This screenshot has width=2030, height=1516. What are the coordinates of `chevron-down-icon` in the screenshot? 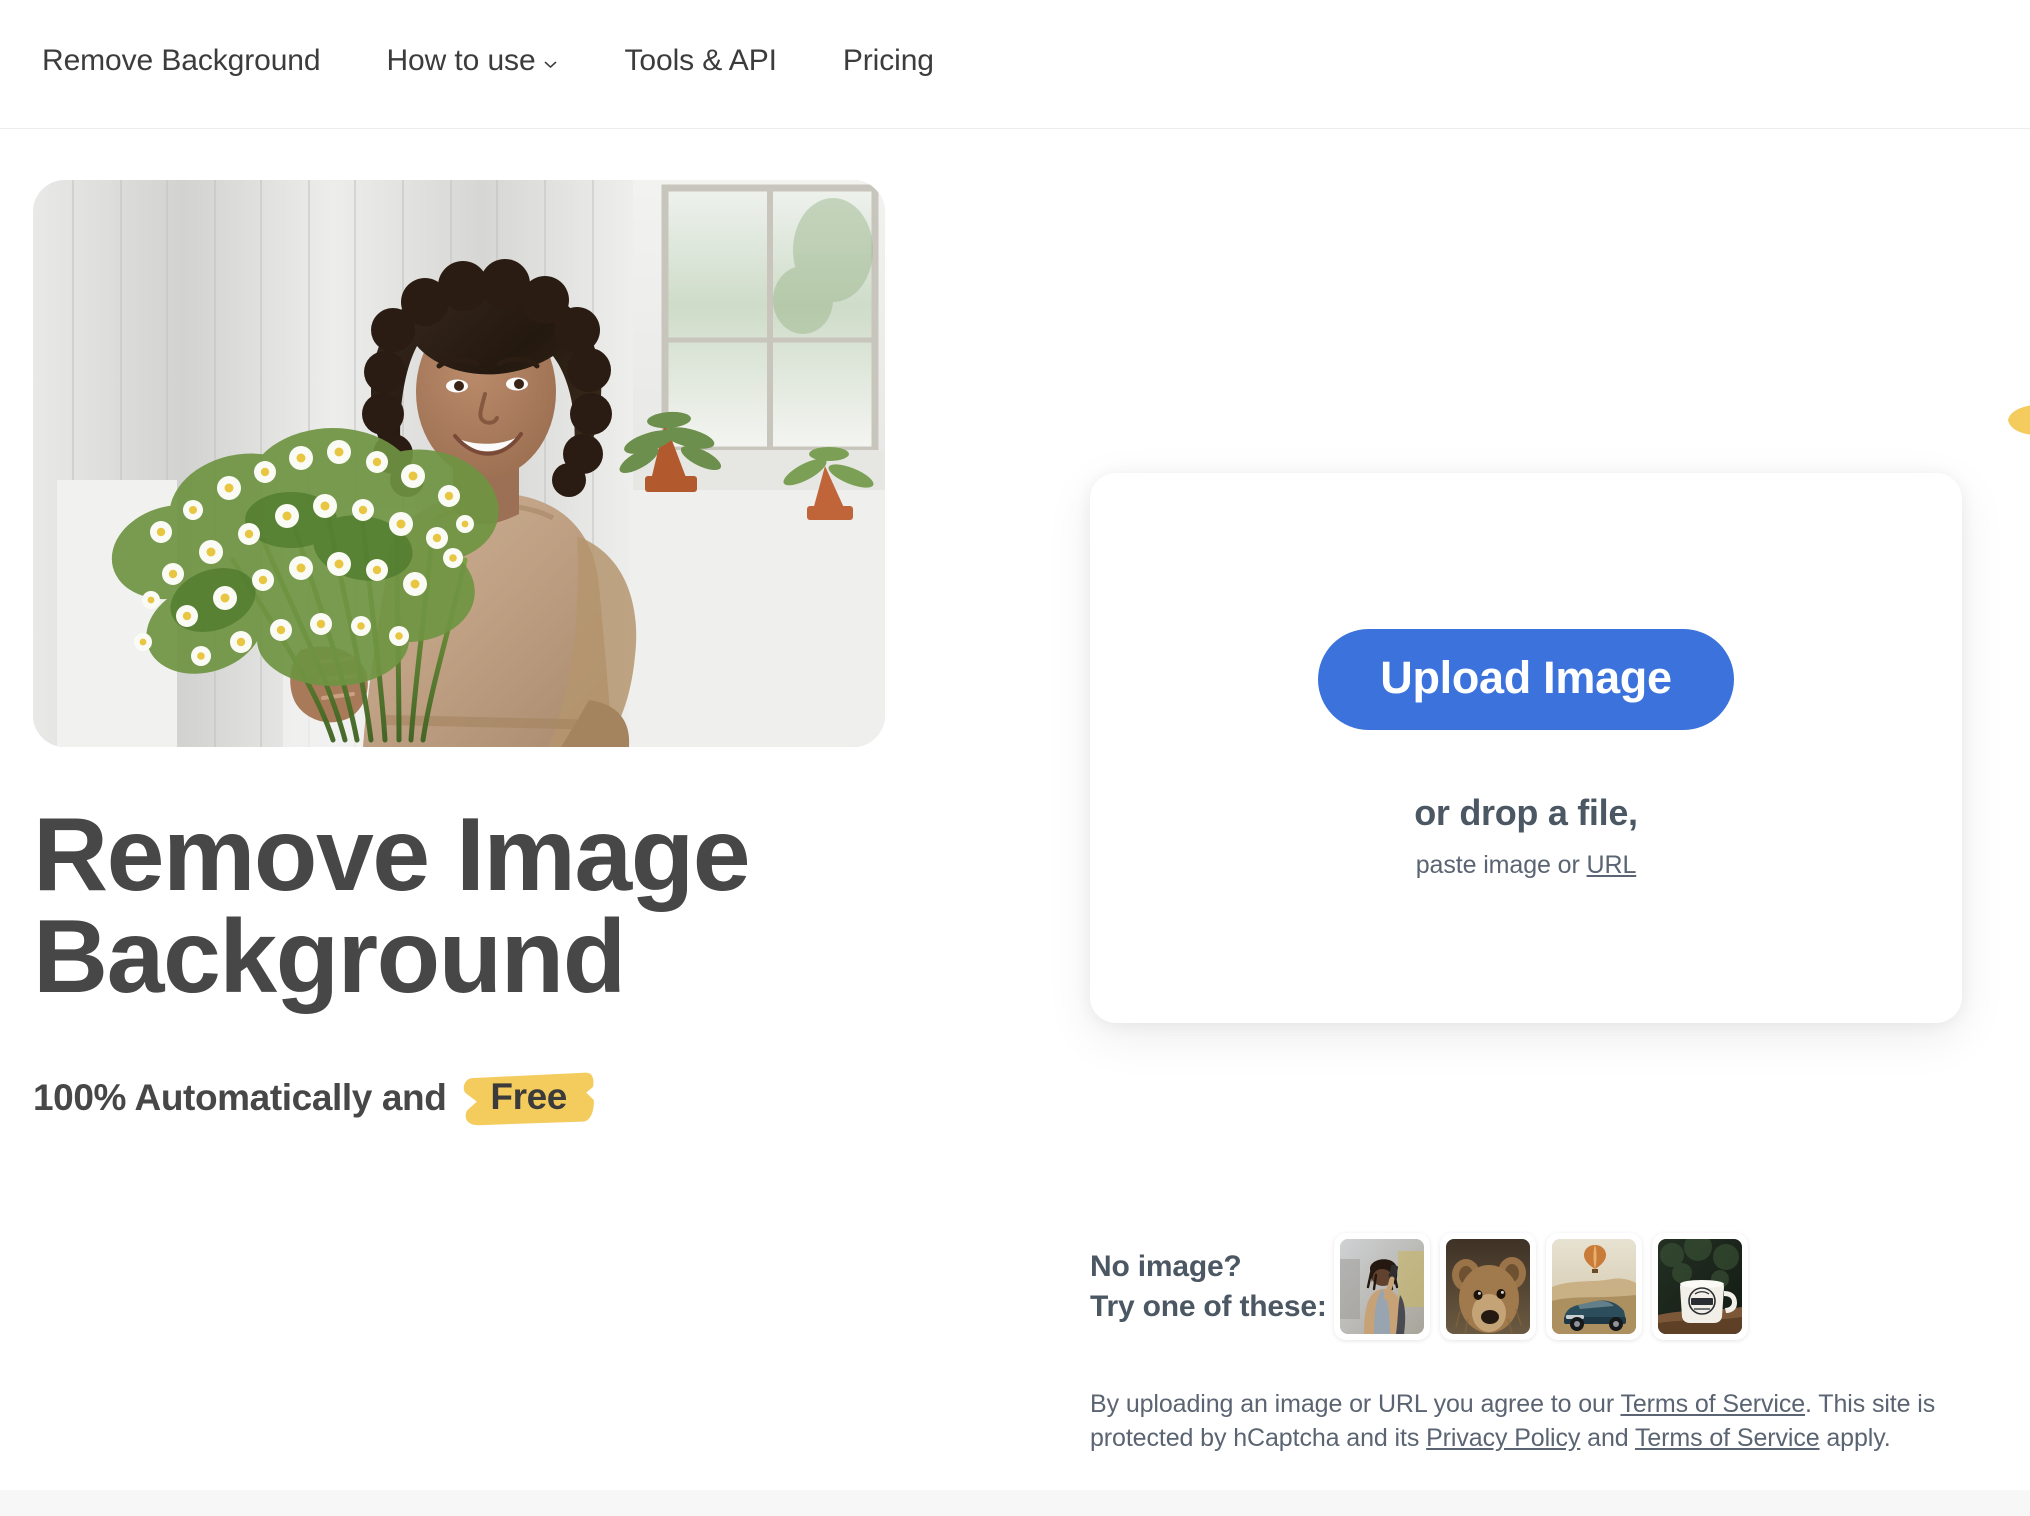 It's located at (550, 64).